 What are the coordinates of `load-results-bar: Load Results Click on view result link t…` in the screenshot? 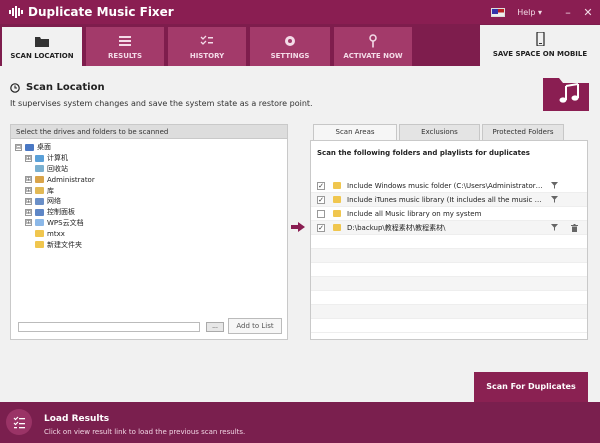 It's located at (300, 422).